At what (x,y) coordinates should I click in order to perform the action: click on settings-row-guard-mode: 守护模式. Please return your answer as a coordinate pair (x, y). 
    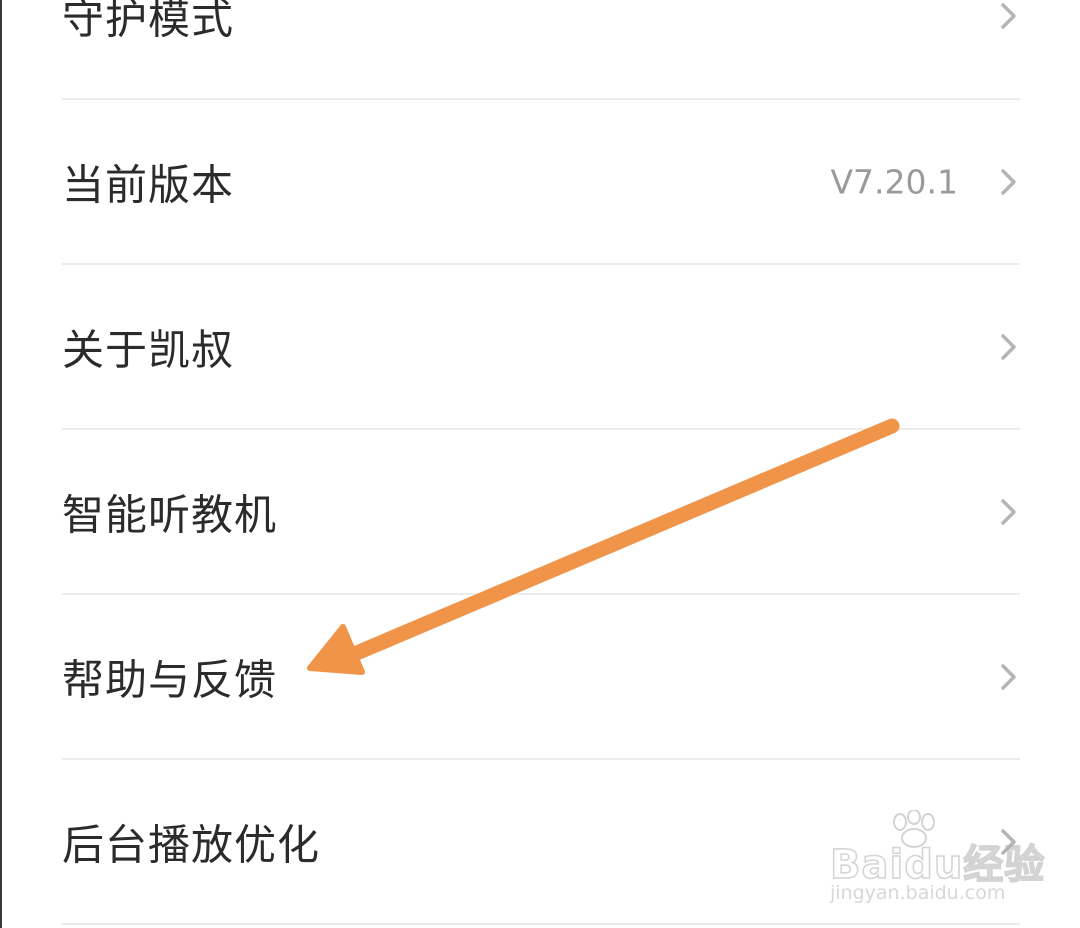
    Looking at the image, I should click on (540, 49).